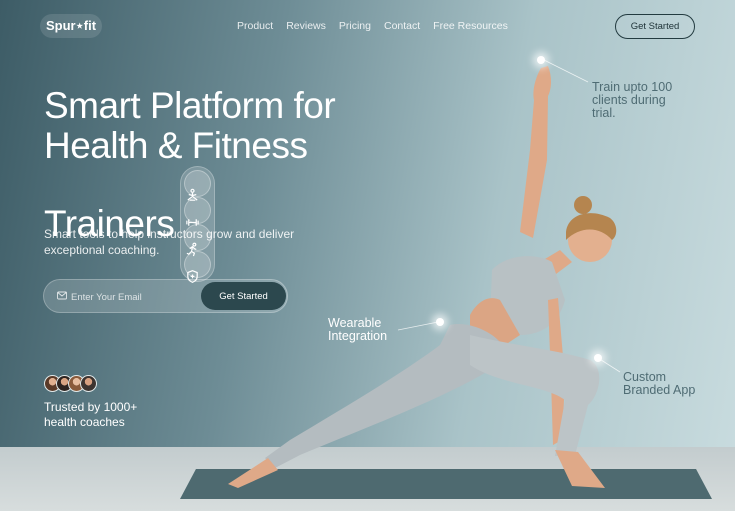  What do you see at coordinates (70, 383) in the screenshot?
I see `coach-avatars` at bounding box center [70, 383].